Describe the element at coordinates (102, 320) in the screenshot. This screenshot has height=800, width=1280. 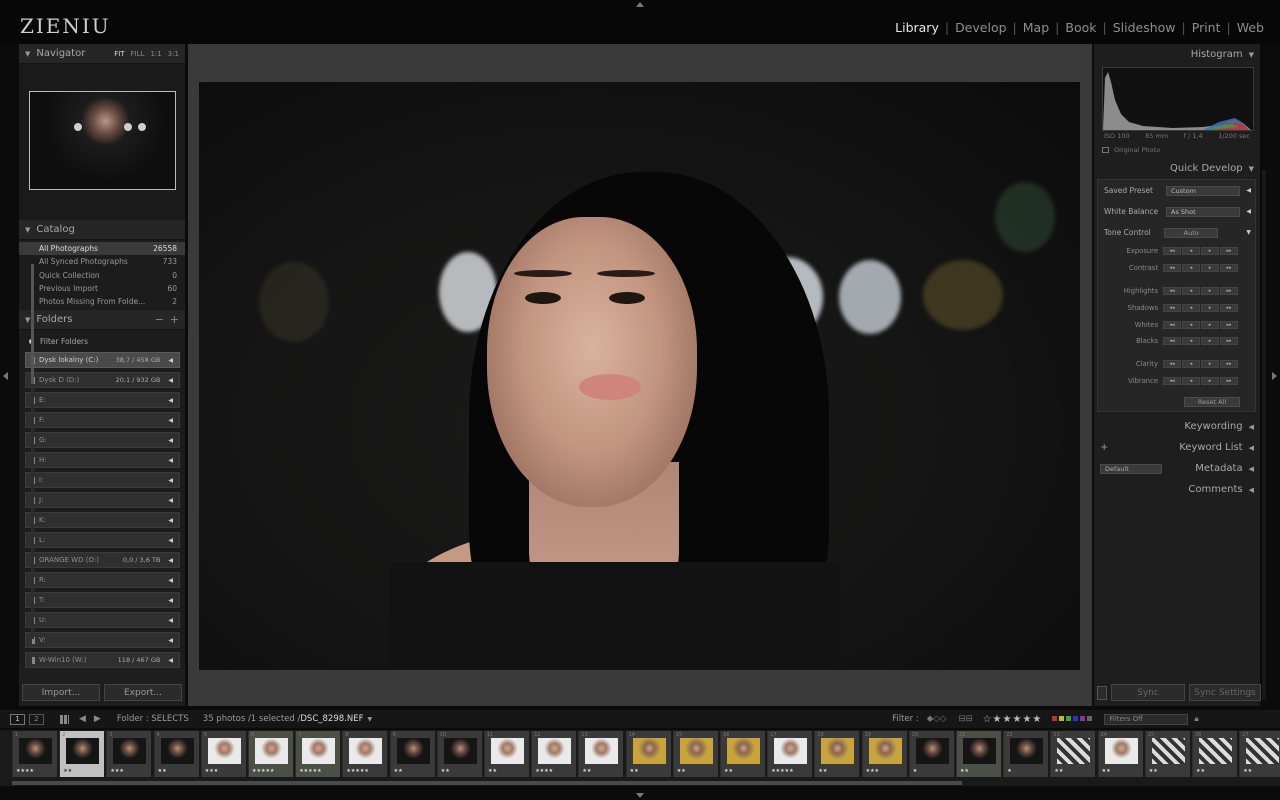
I see `folders-header: ▼ Folders − +` at that location.